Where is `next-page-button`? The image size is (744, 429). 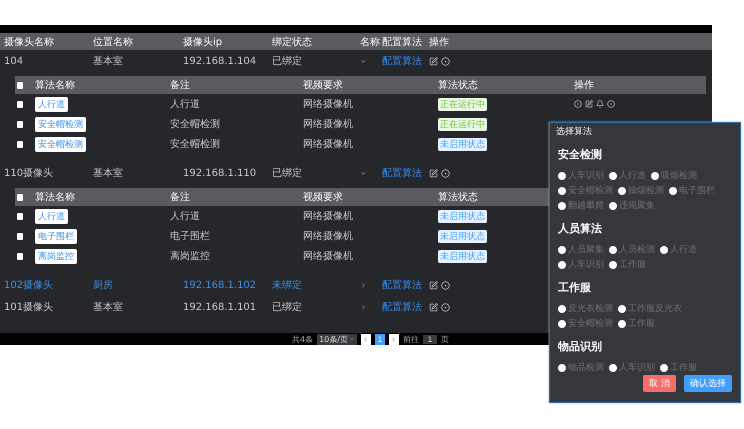
next-page-button is located at coordinates (393, 339).